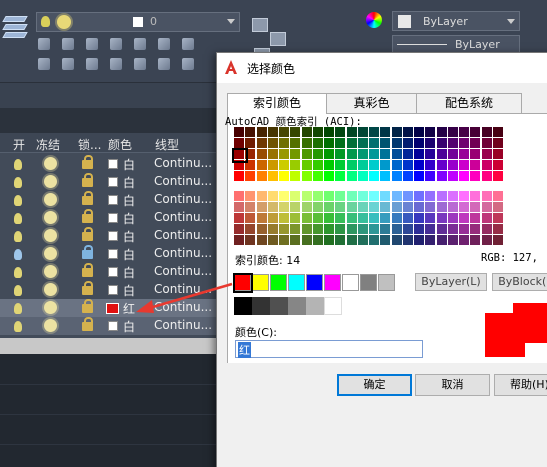 The width and height of the screenshot is (547, 467). I want to click on horizontal-scrollbar, so click(109, 346).